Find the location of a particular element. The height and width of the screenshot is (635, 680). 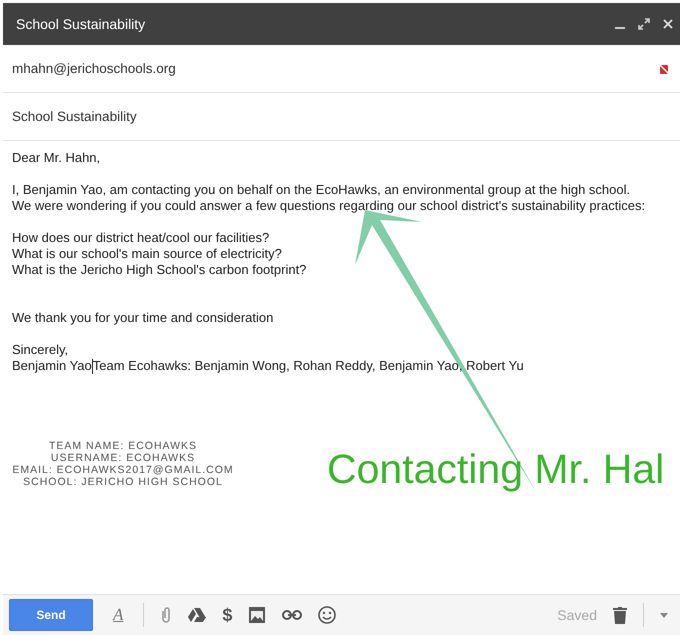

paperclip-icon is located at coordinates (166, 615).